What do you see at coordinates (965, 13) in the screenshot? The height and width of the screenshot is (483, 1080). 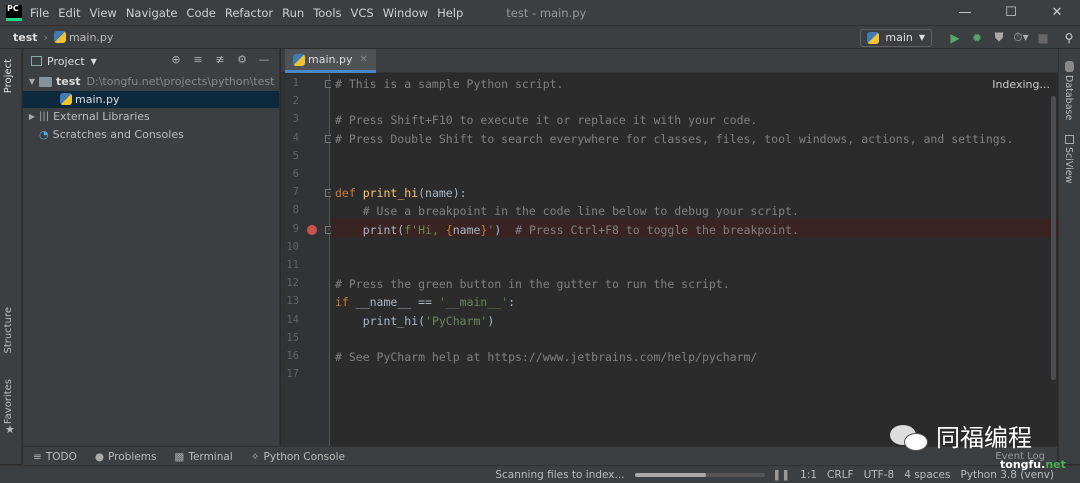 I see `minimize-icon: —` at bounding box center [965, 13].